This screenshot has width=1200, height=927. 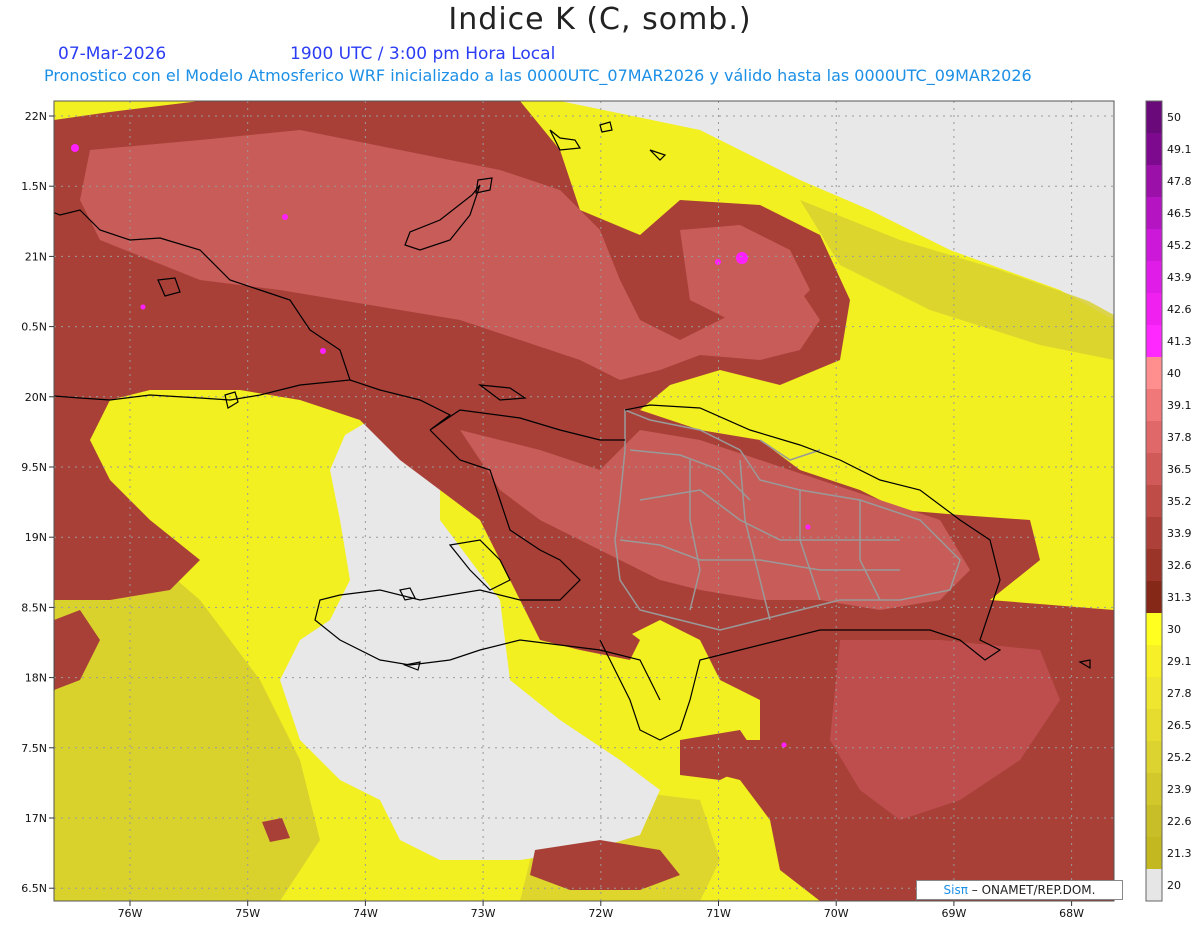 What do you see at coordinates (1179, 693) in the screenshot?
I see `colorbar-label: 27.8` at bounding box center [1179, 693].